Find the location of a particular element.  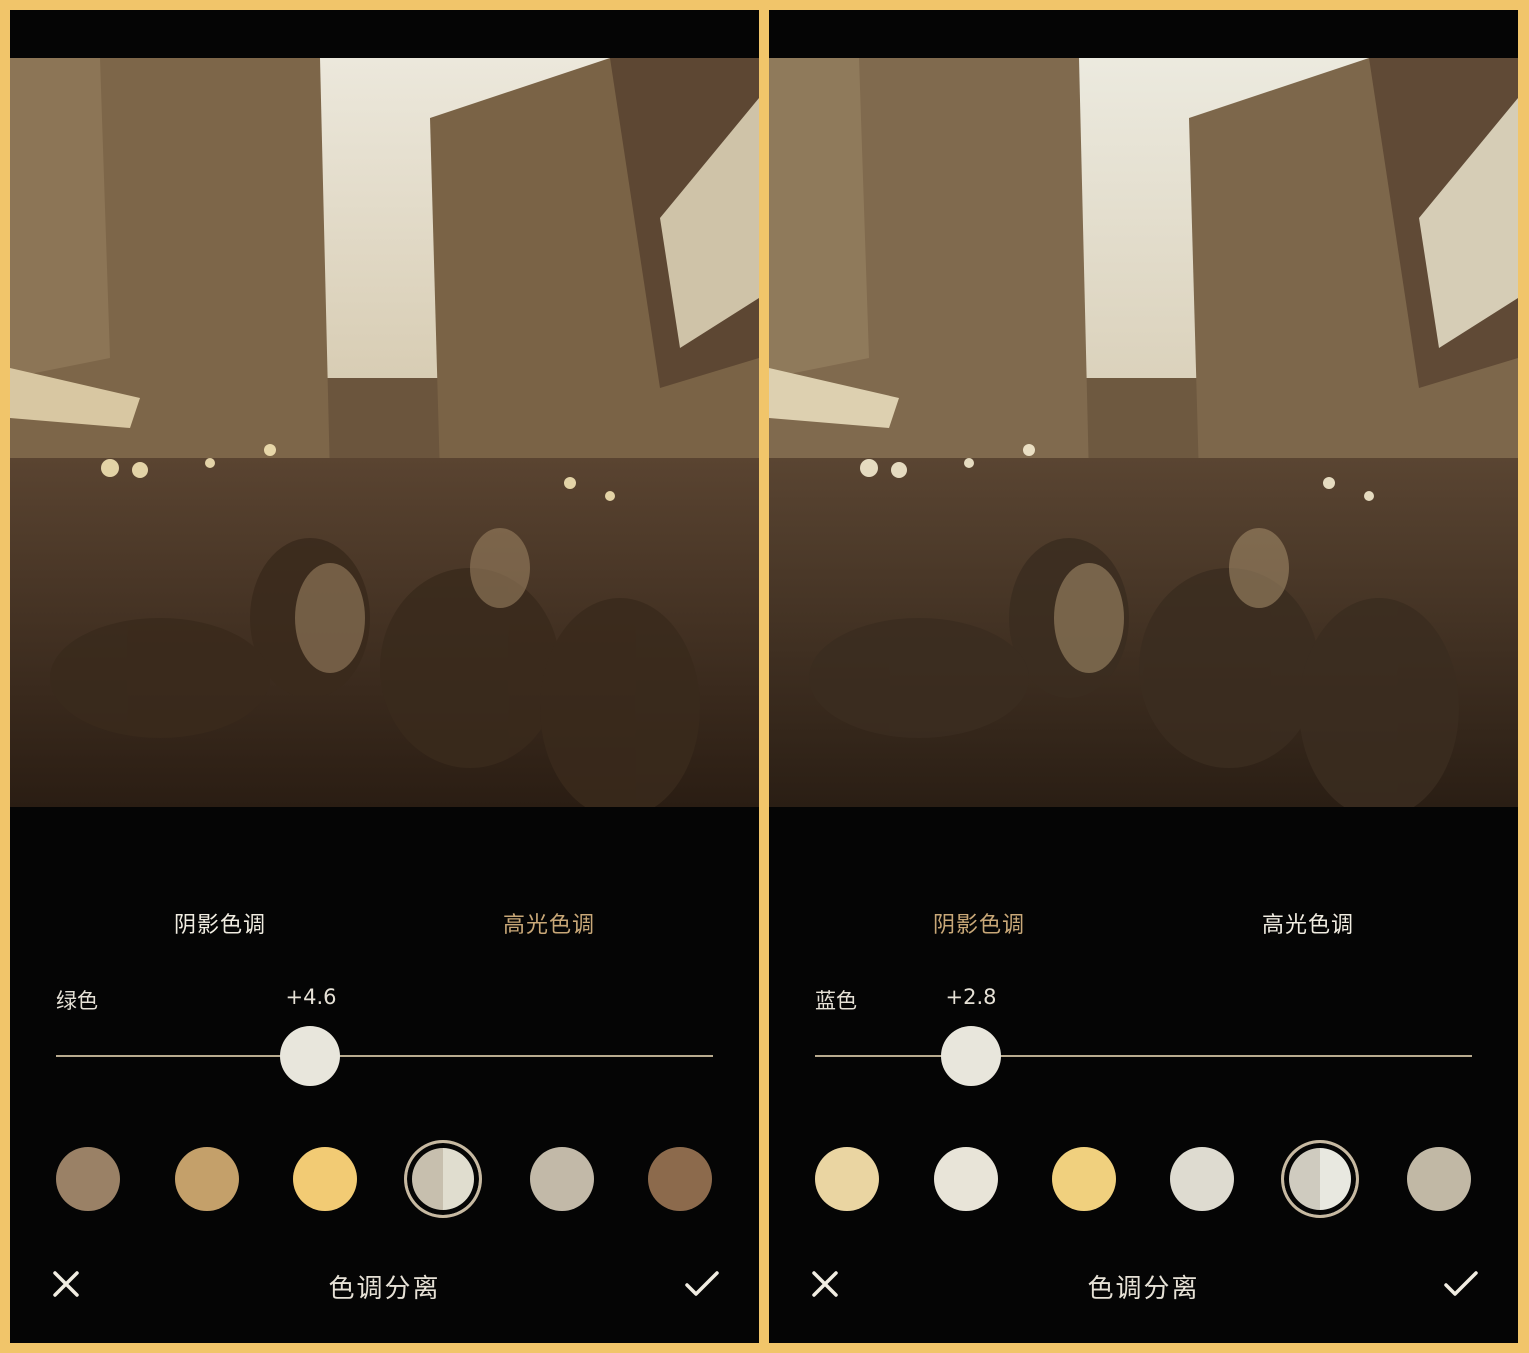

swatch-offwhite is located at coordinates (1202, 1179).